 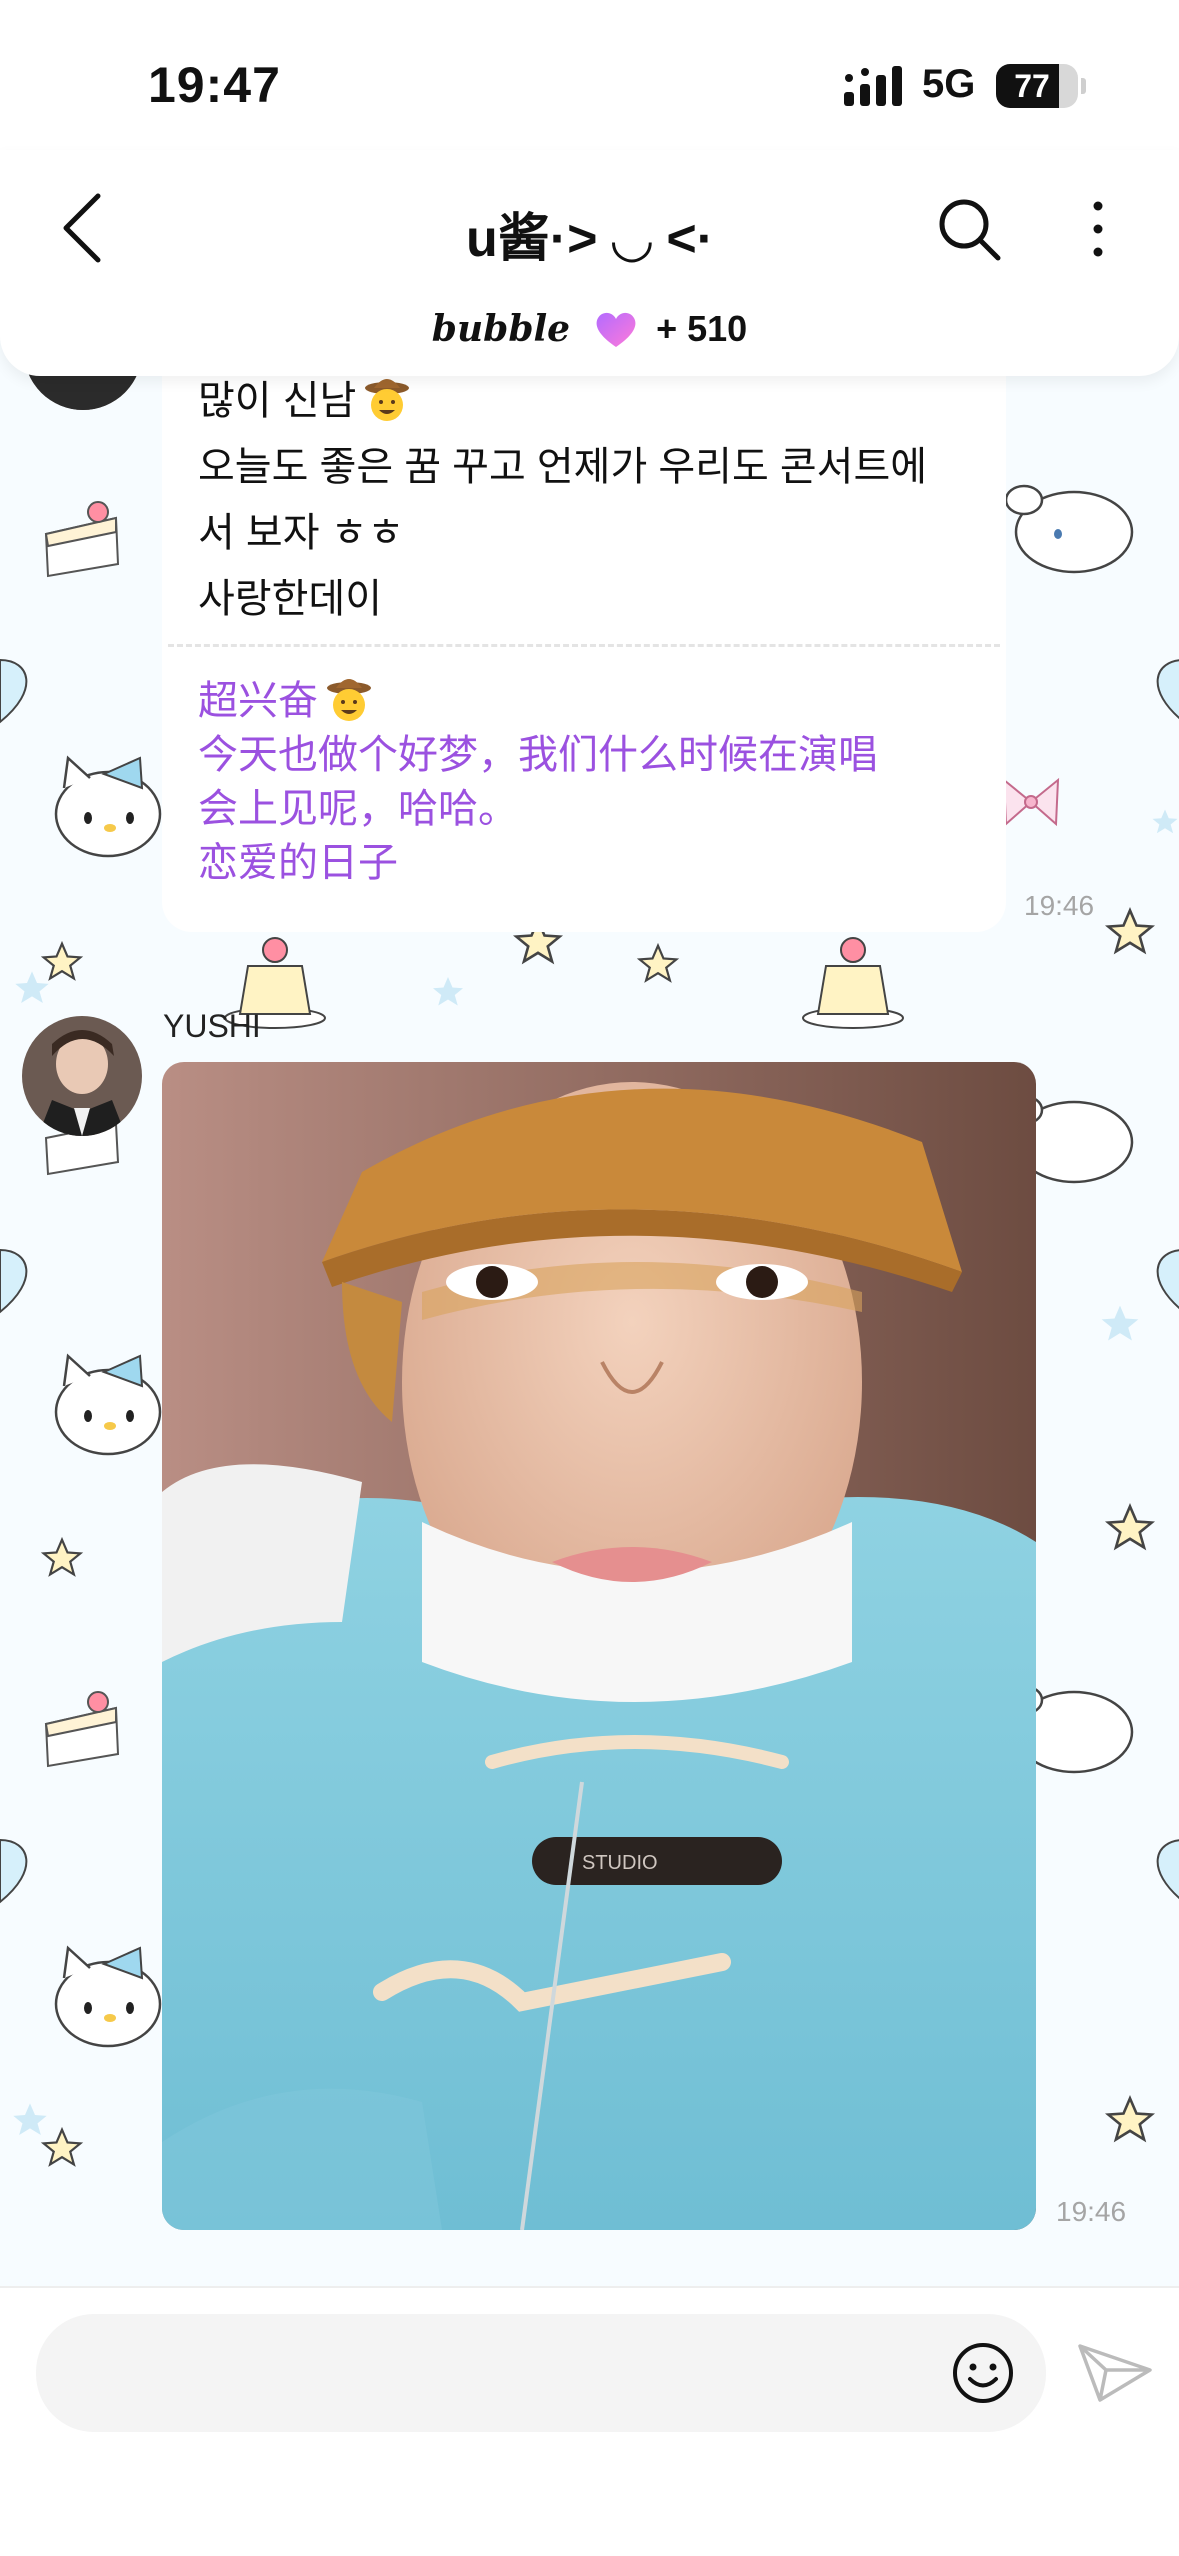 What do you see at coordinates (853, 983) in the screenshot?
I see `pudding-icon` at bounding box center [853, 983].